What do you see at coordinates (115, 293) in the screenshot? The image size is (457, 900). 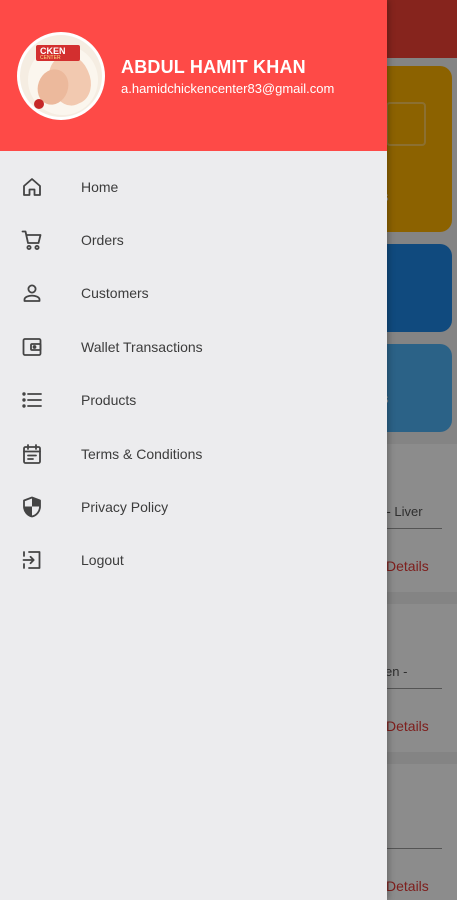 I see `menu-item-label: Customers` at bounding box center [115, 293].